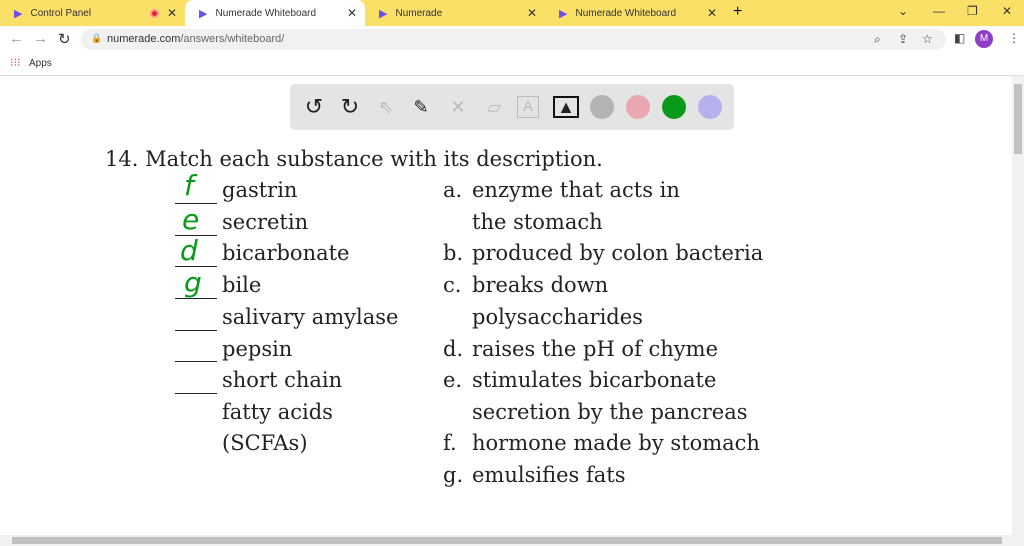 This screenshot has height=546, width=1024. What do you see at coordinates (453, 380) in the screenshot?
I see `description-letter: e.` at bounding box center [453, 380].